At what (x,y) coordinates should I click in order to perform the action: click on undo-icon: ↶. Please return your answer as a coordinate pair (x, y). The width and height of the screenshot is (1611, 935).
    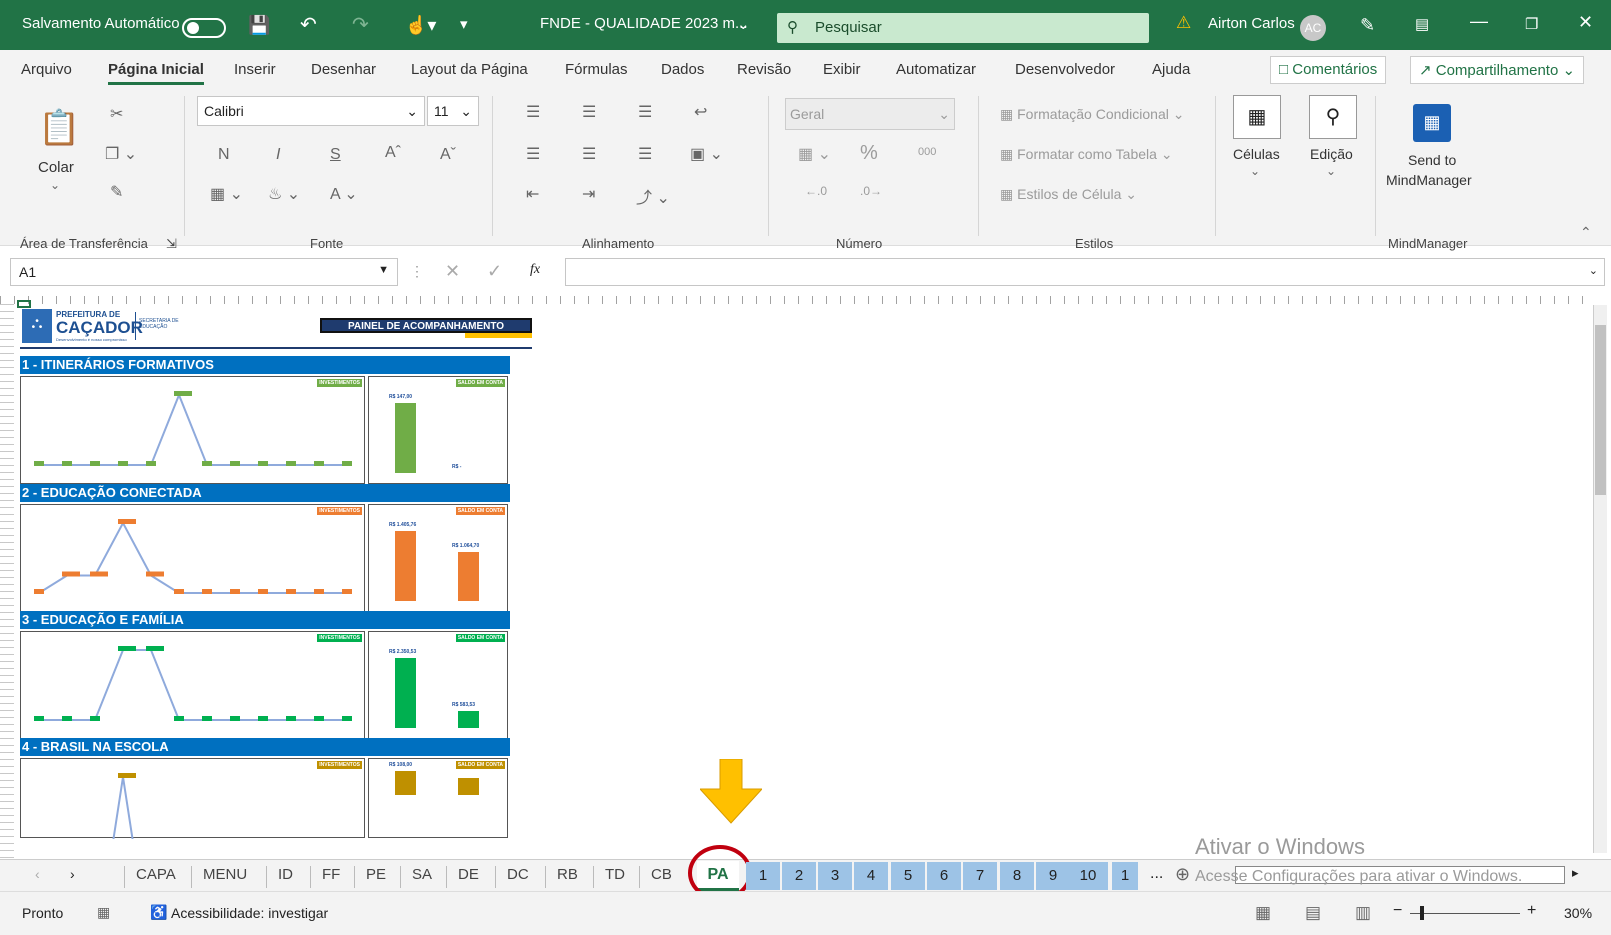
    Looking at the image, I should click on (308, 24).